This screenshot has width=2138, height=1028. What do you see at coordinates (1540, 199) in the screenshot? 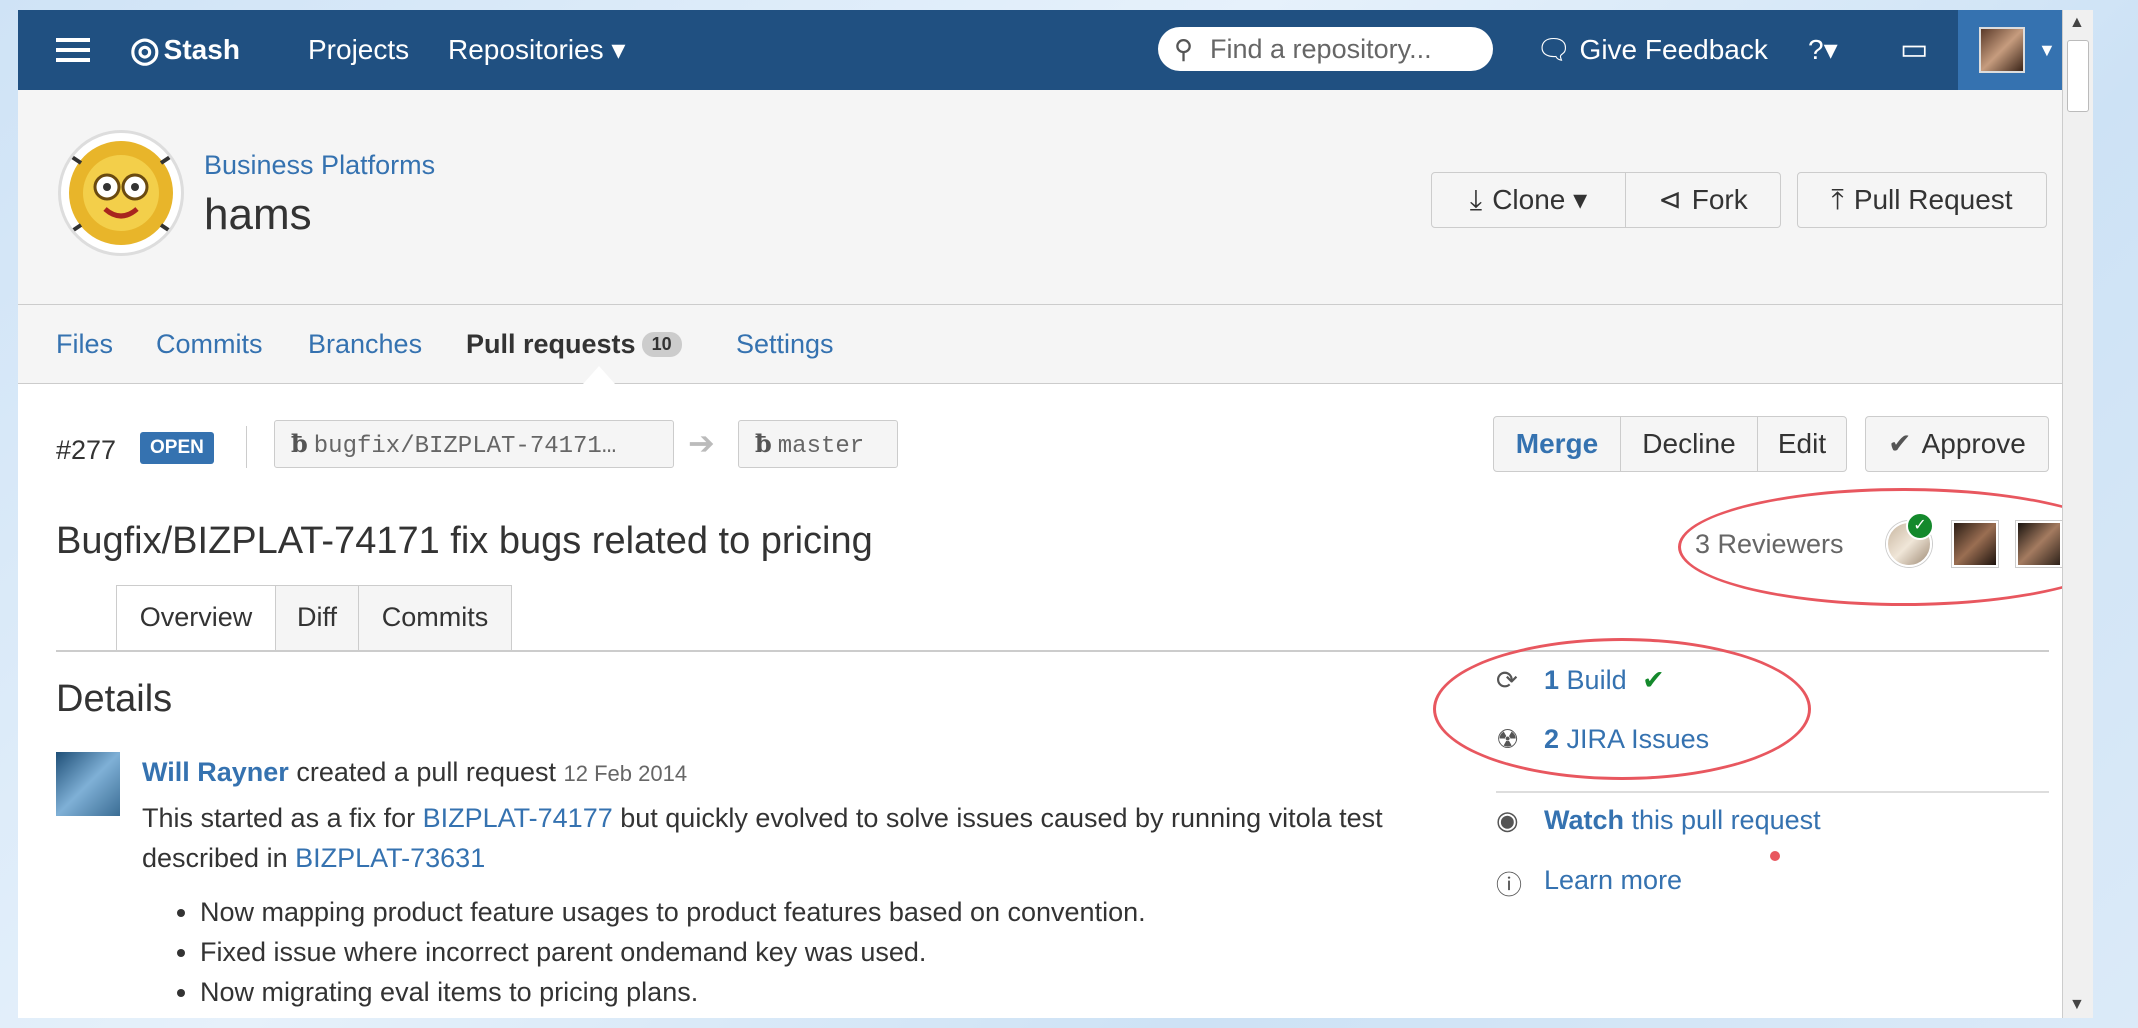
I see `clone-label: Clone ▾` at bounding box center [1540, 199].